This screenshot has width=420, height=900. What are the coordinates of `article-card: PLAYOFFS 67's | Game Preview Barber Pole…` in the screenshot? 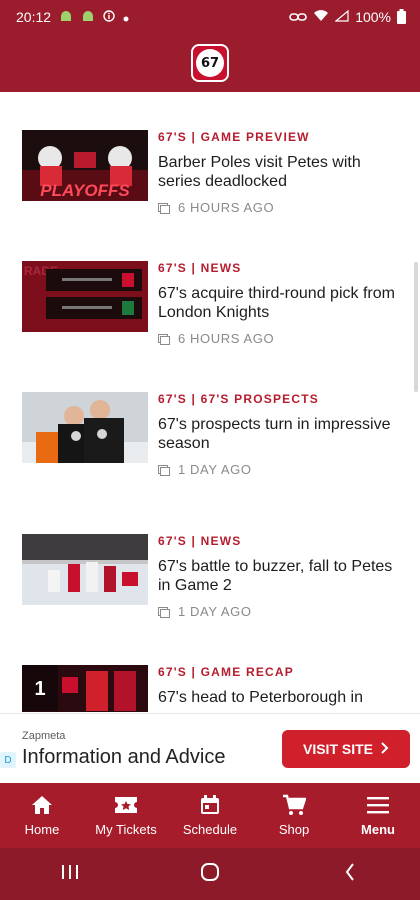 It's located at (212, 175).